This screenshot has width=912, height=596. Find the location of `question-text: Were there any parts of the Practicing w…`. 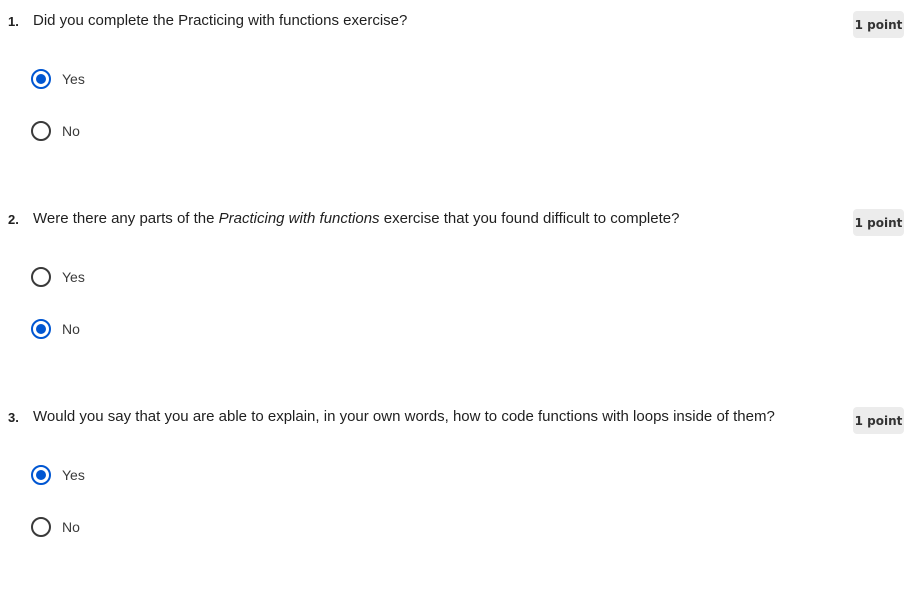

question-text: Were there any parts of the Practicing w… is located at coordinates (356, 218).